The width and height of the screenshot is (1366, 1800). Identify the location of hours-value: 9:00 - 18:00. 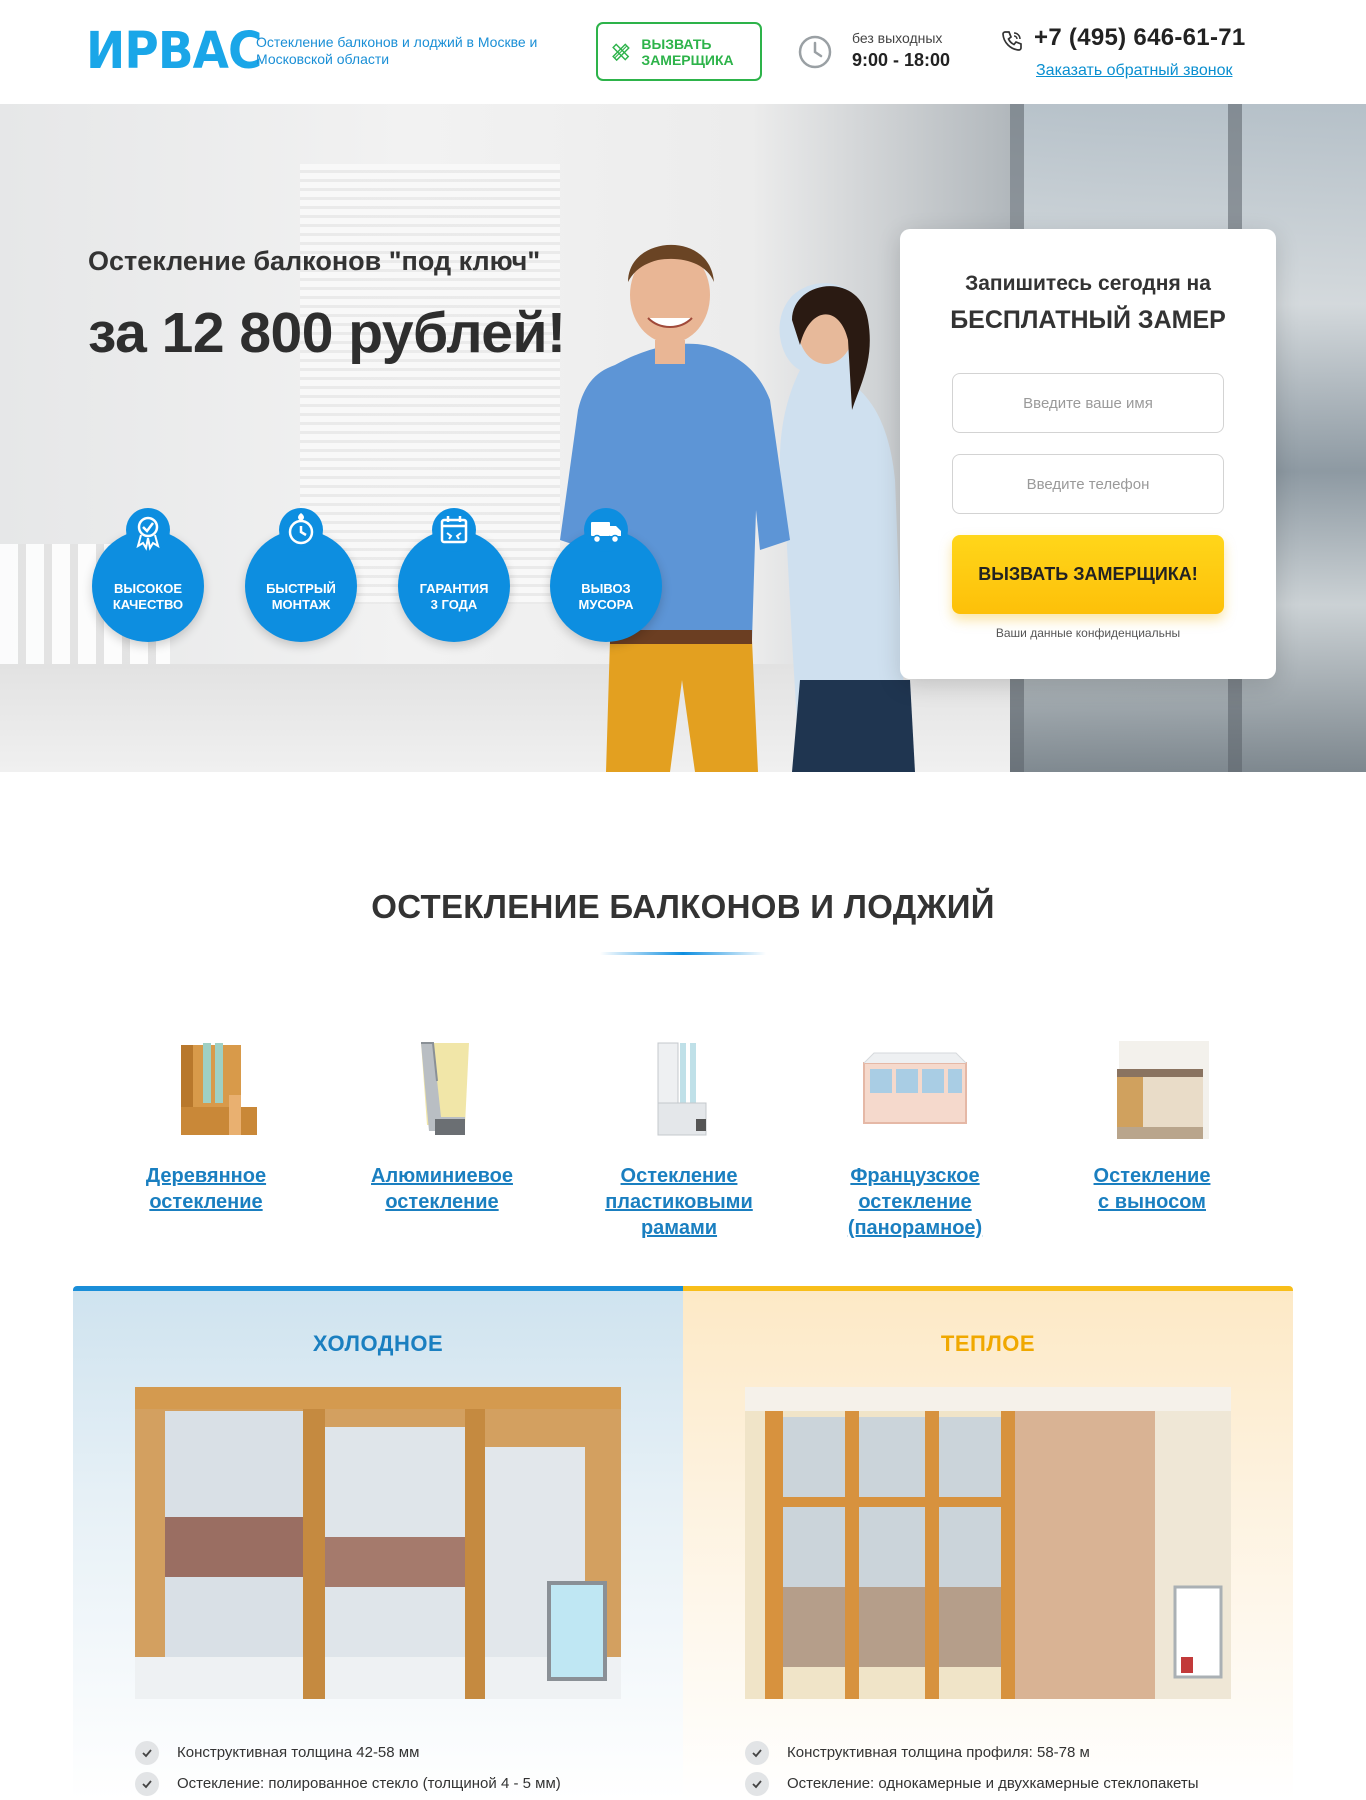
(901, 60).